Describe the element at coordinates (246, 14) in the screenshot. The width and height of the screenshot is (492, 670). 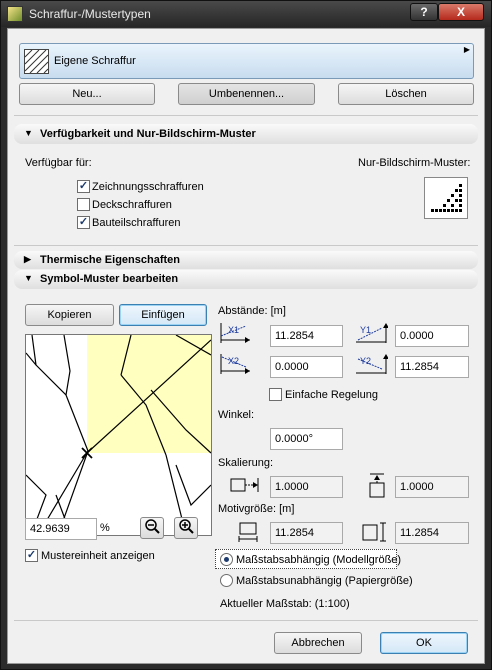
I see `title-bar: Schraffur-/Mustertypen ? X` at that location.